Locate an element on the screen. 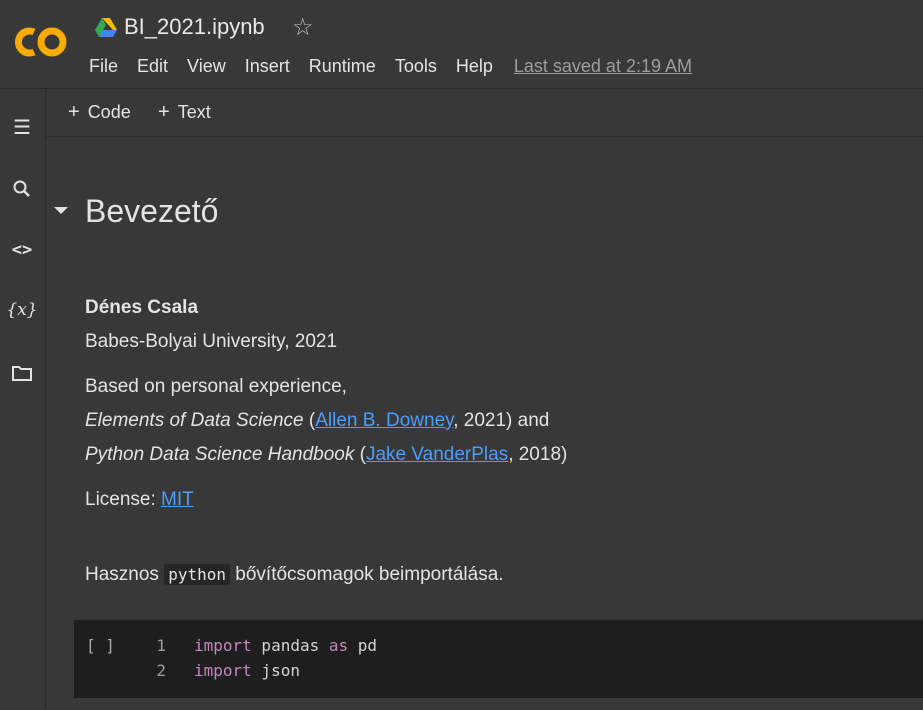 The height and width of the screenshot is (710, 923). code-cell: [ ] 1 import pandas as pd 2 import json is located at coordinates (498, 659).